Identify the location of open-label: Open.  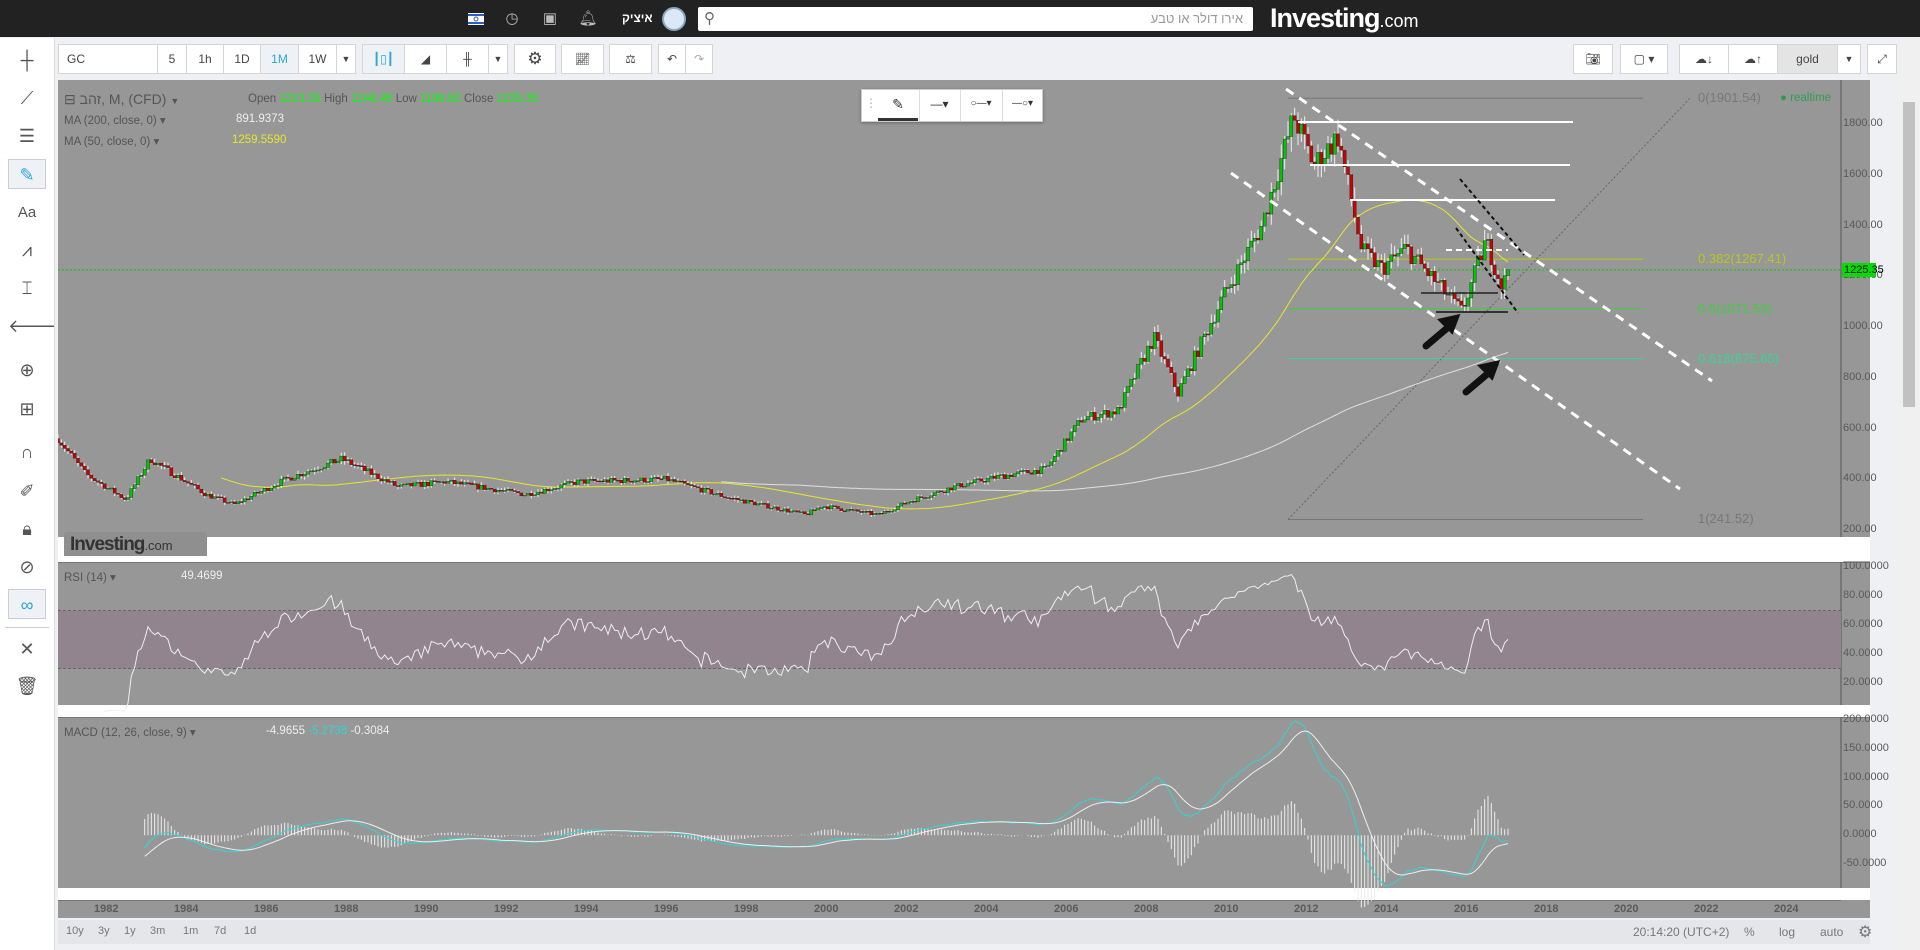
(262, 99).